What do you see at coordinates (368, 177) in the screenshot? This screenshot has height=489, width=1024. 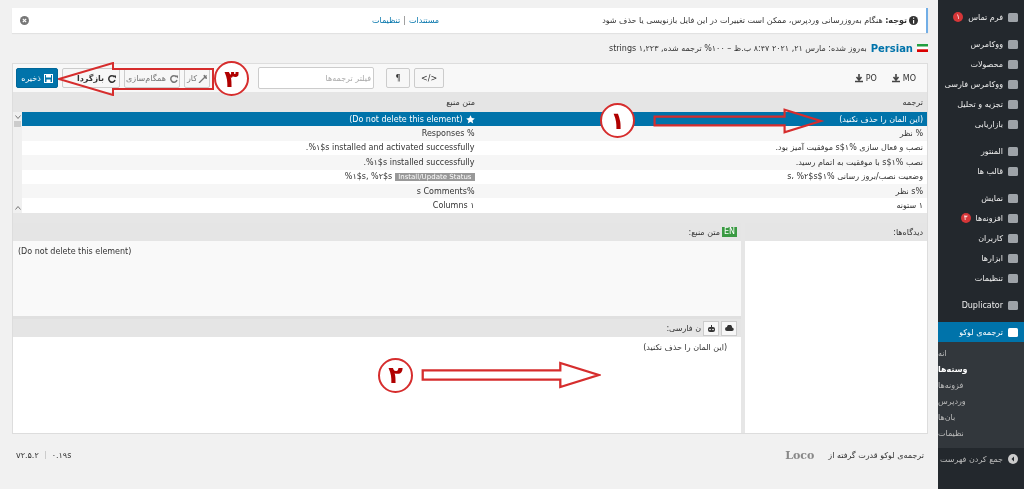 I see `source-text: %۱$s, %۲$s` at bounding box center [368, 177].